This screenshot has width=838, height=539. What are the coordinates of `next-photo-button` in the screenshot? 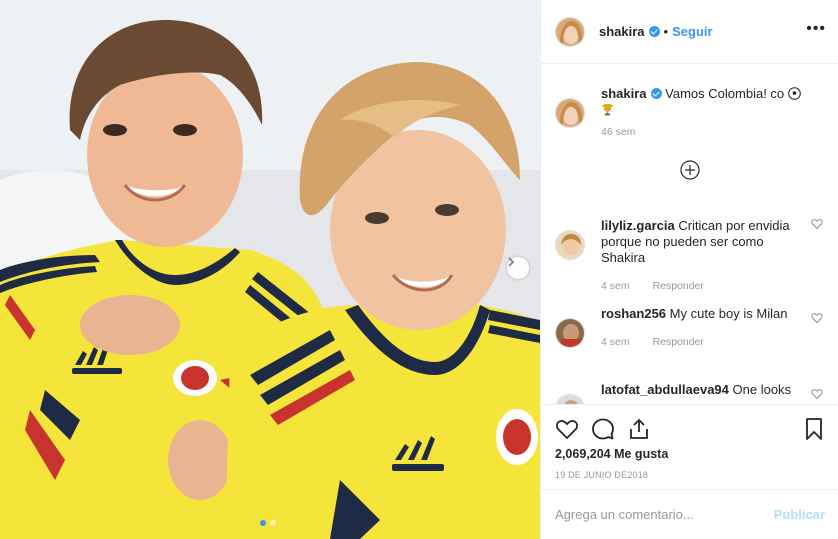 It's located at (518, 268).